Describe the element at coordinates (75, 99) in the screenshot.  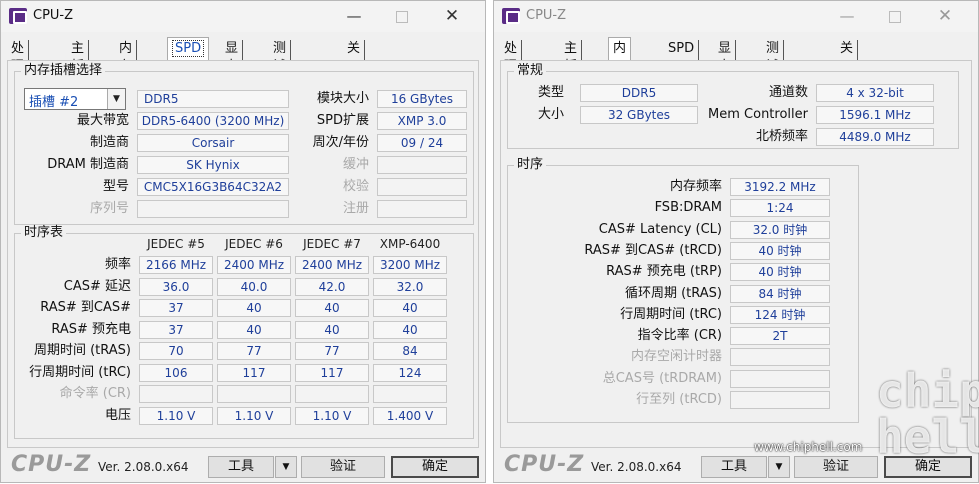
I see `slot-select: 插槽 #2 ▼` at that location.